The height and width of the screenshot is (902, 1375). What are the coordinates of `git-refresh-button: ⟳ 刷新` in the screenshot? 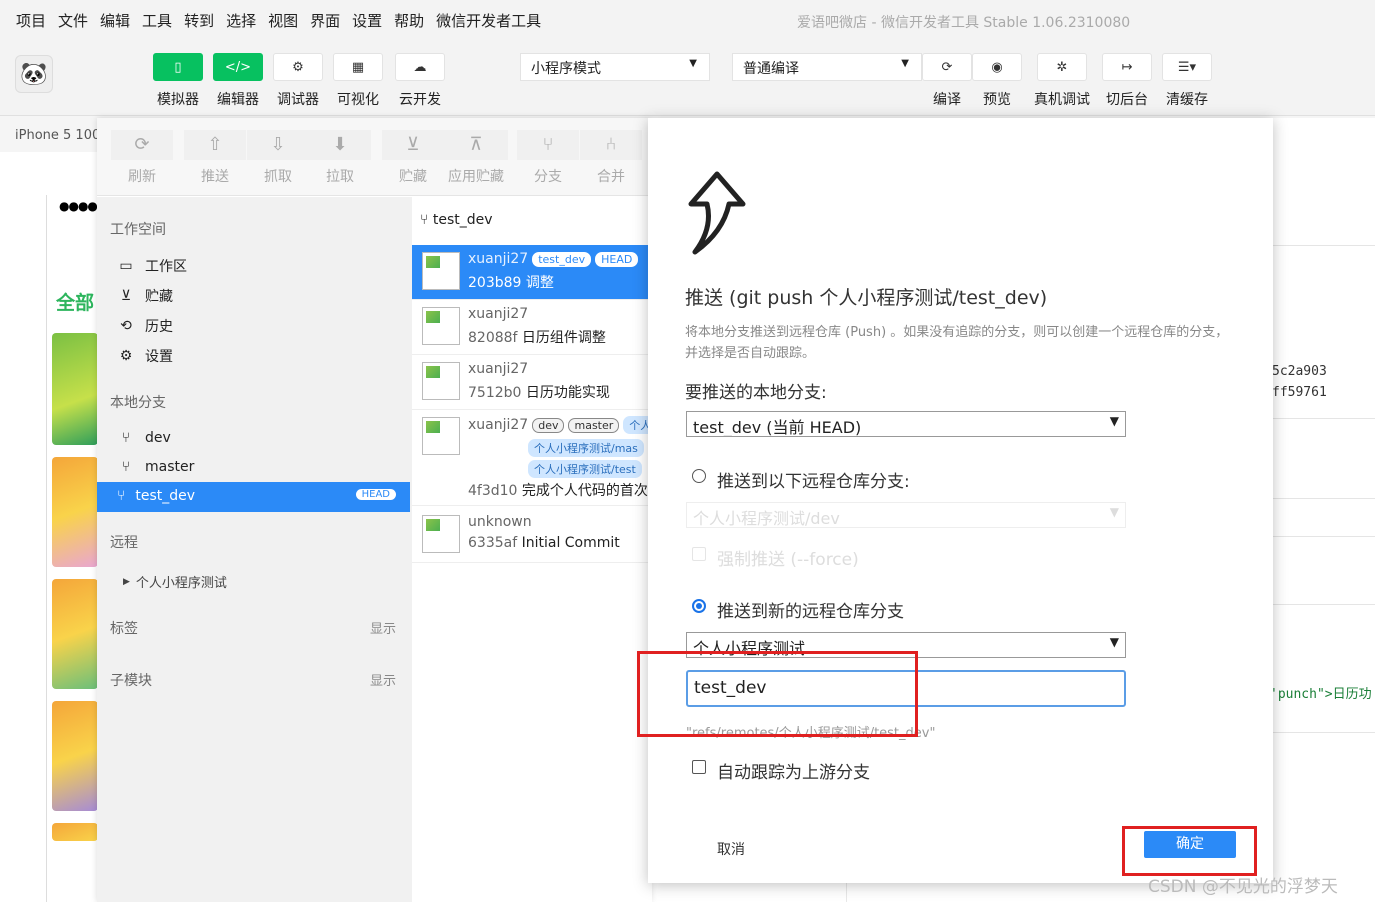 It's located at (142, 158).